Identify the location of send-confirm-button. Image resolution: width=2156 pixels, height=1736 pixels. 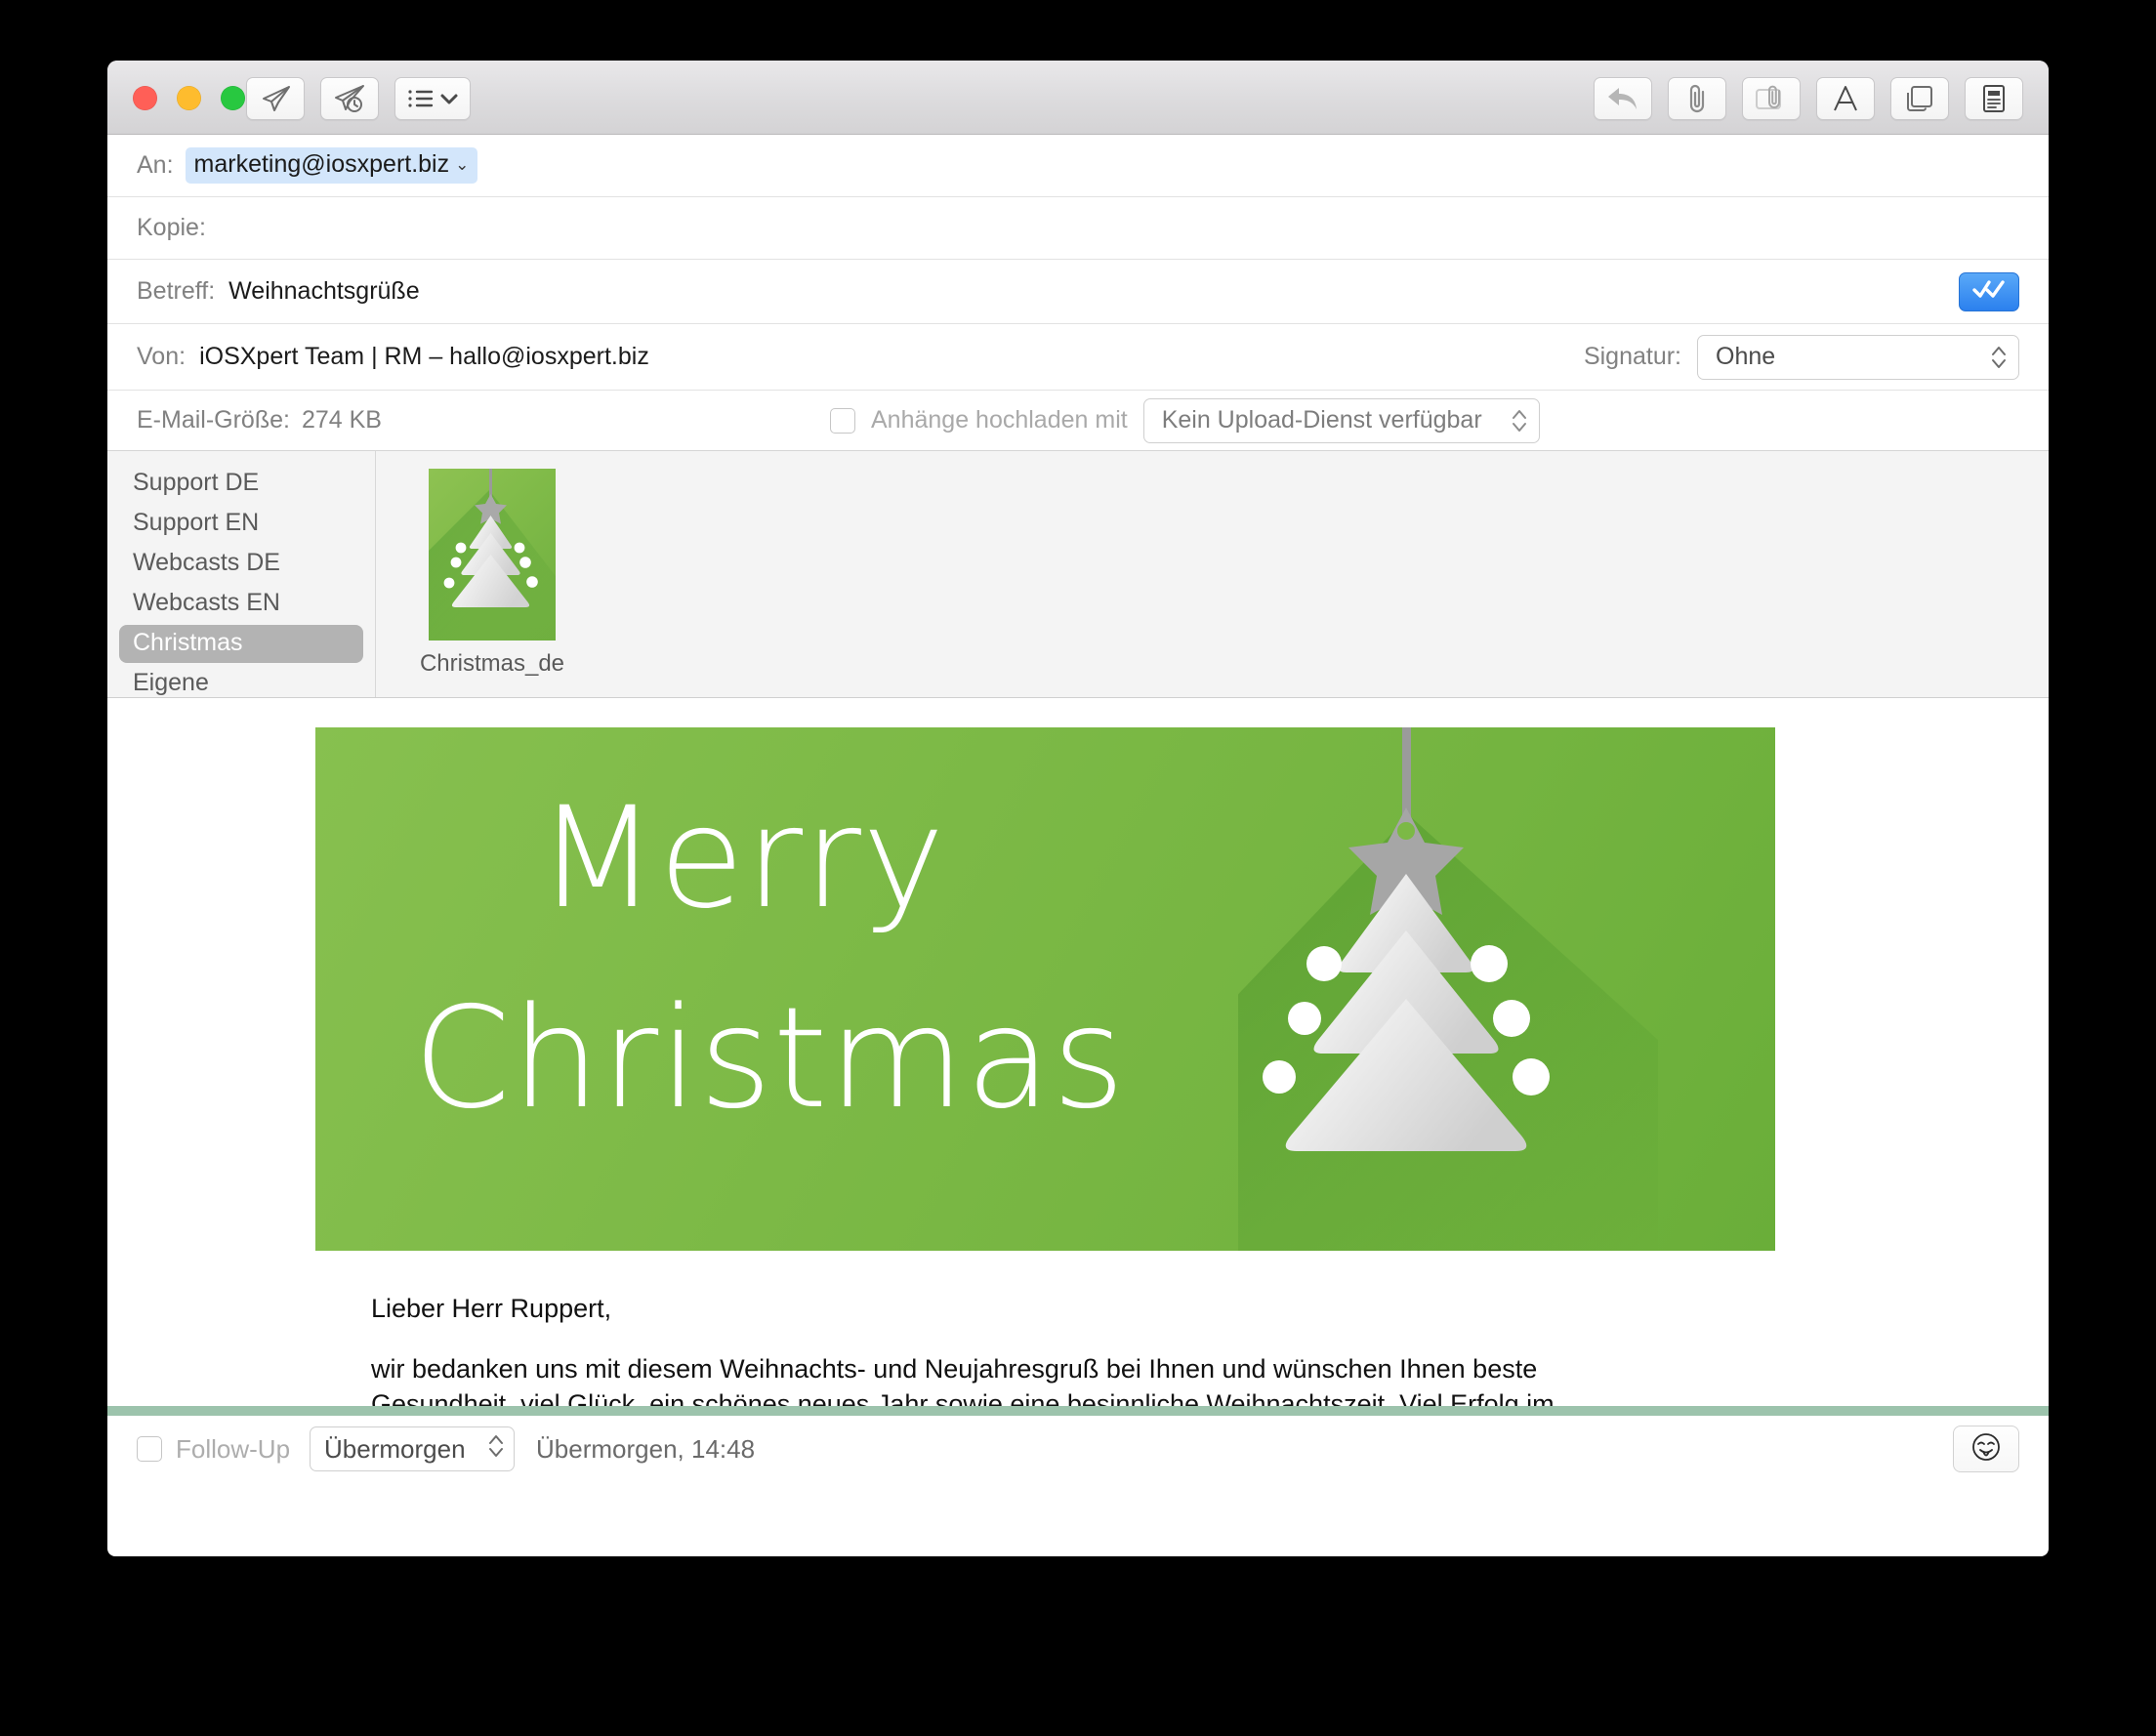
(1989, 291).